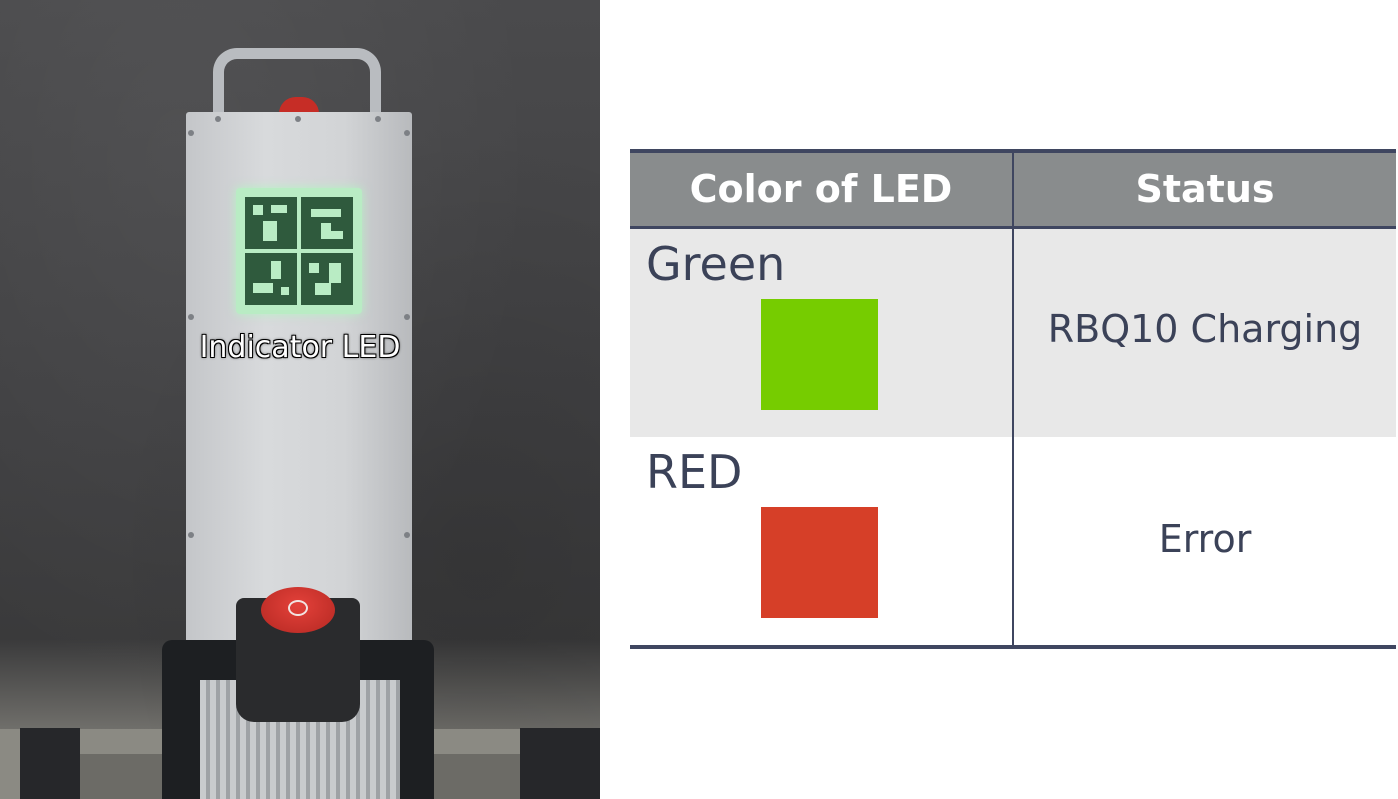 The width and height of the screenshot is (1398, 799). What do you see at coordinates (50, 763) in the screenshot?
I see `robot-track-left` at bounding box center [50, 763].